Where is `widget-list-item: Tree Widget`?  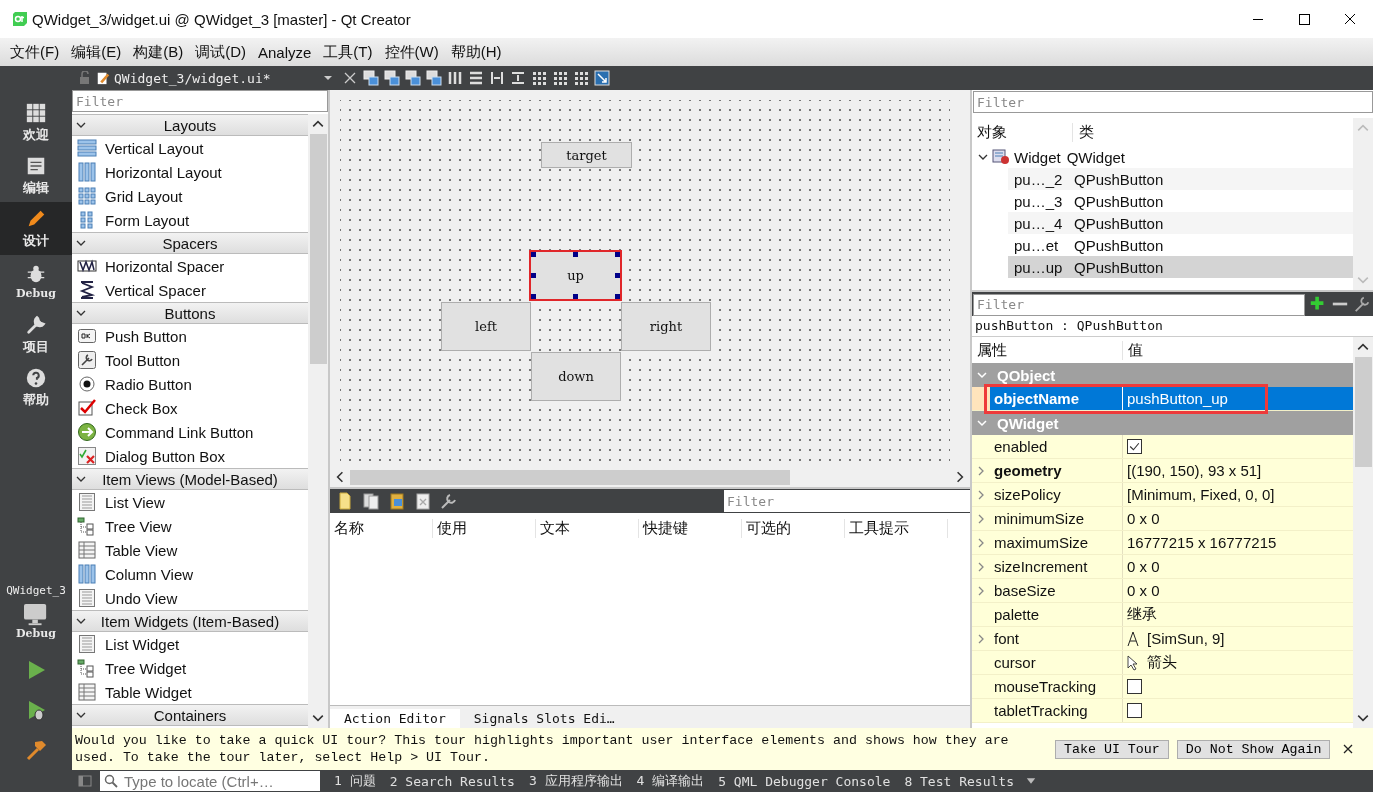
widget-list-item: Tree Widget is located at coordinates (190, 668).